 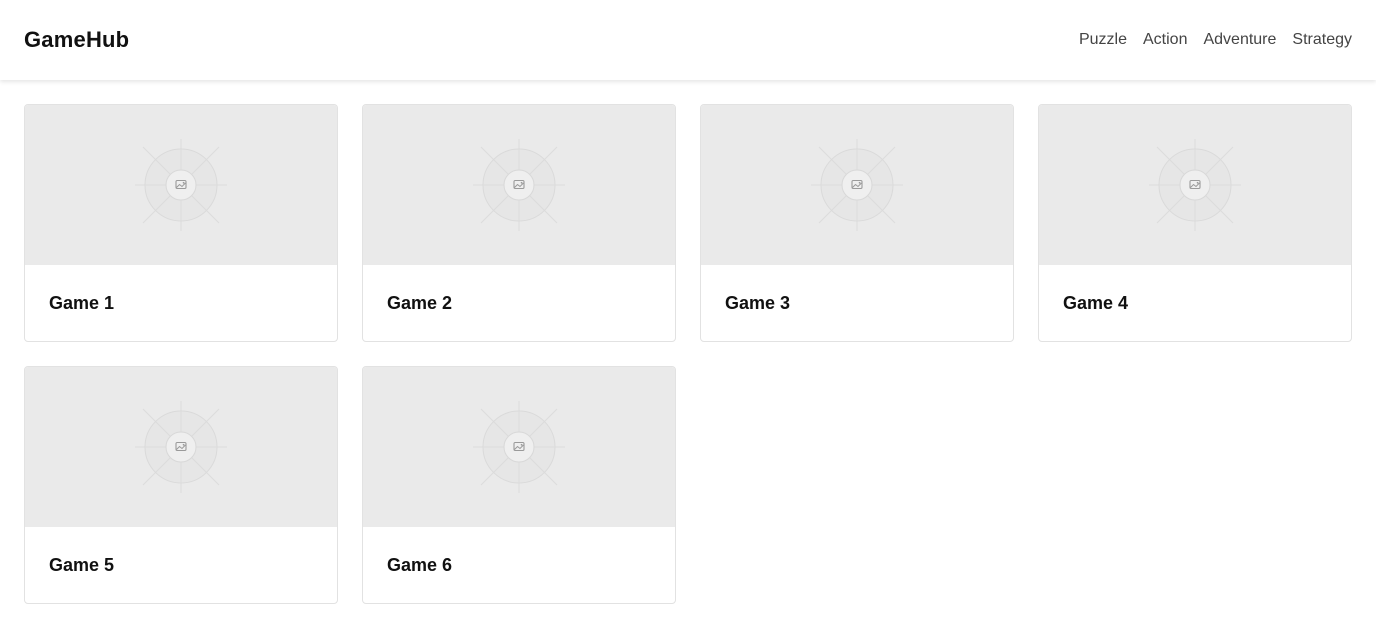 What do you see at coordinates (76, 40) in the screenshot?
I see `brand-logo: GameHub` at bounding box center [76, 40].